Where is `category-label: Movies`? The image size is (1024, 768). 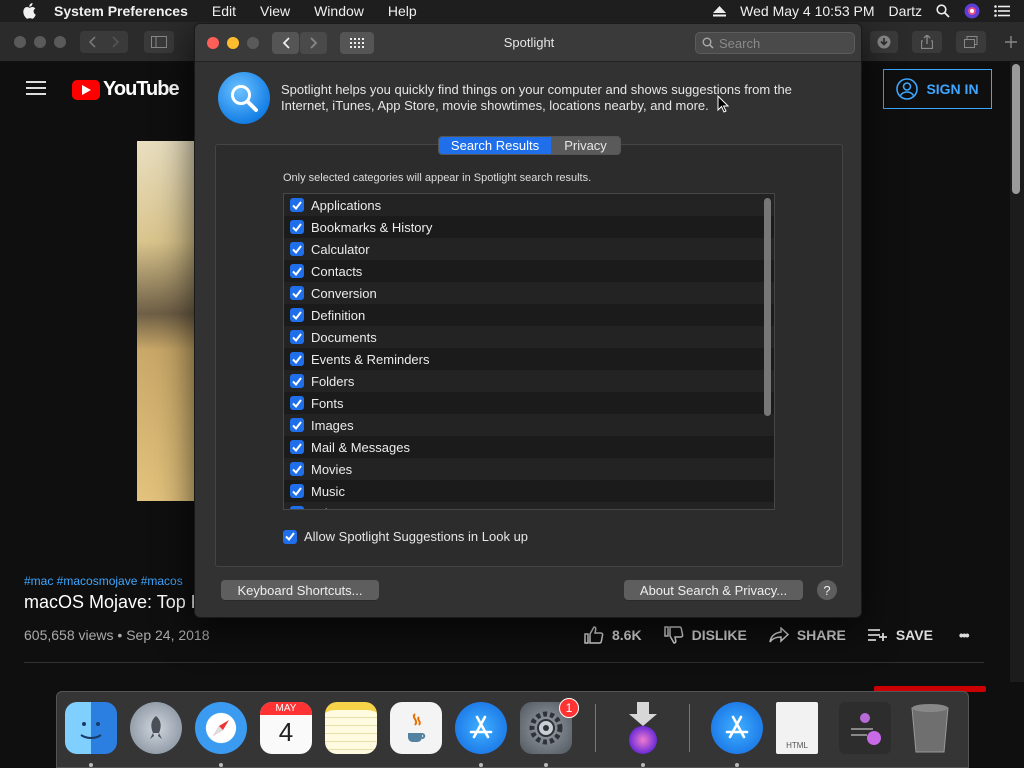
category-label: Movies is located at coordinates (332, 469).